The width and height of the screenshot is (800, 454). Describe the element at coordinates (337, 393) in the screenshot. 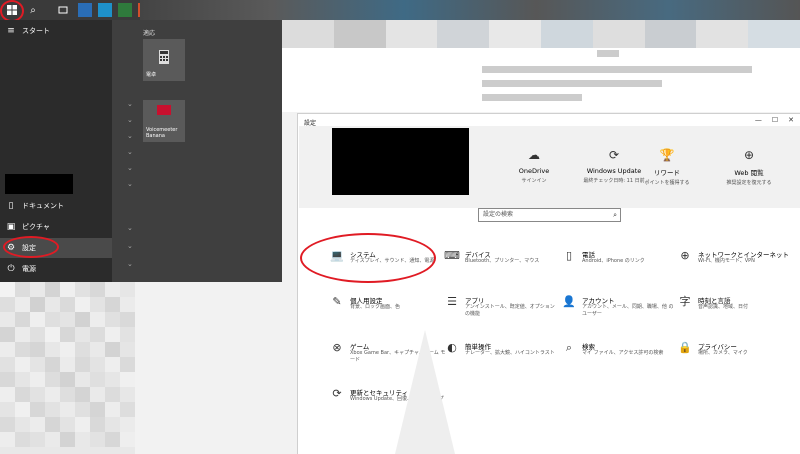

I see `update-icon: ⟳` at that location.